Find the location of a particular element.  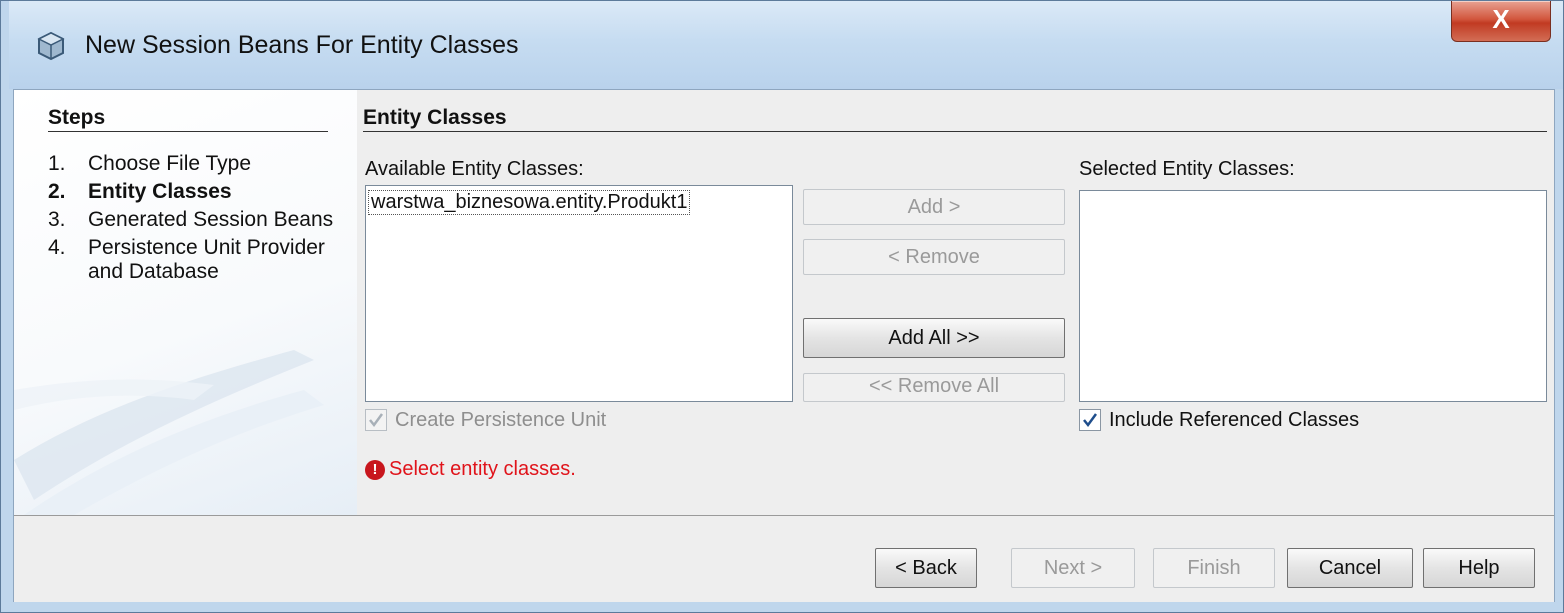

step-label: Entity Classes is located at coordinates (160, 191).